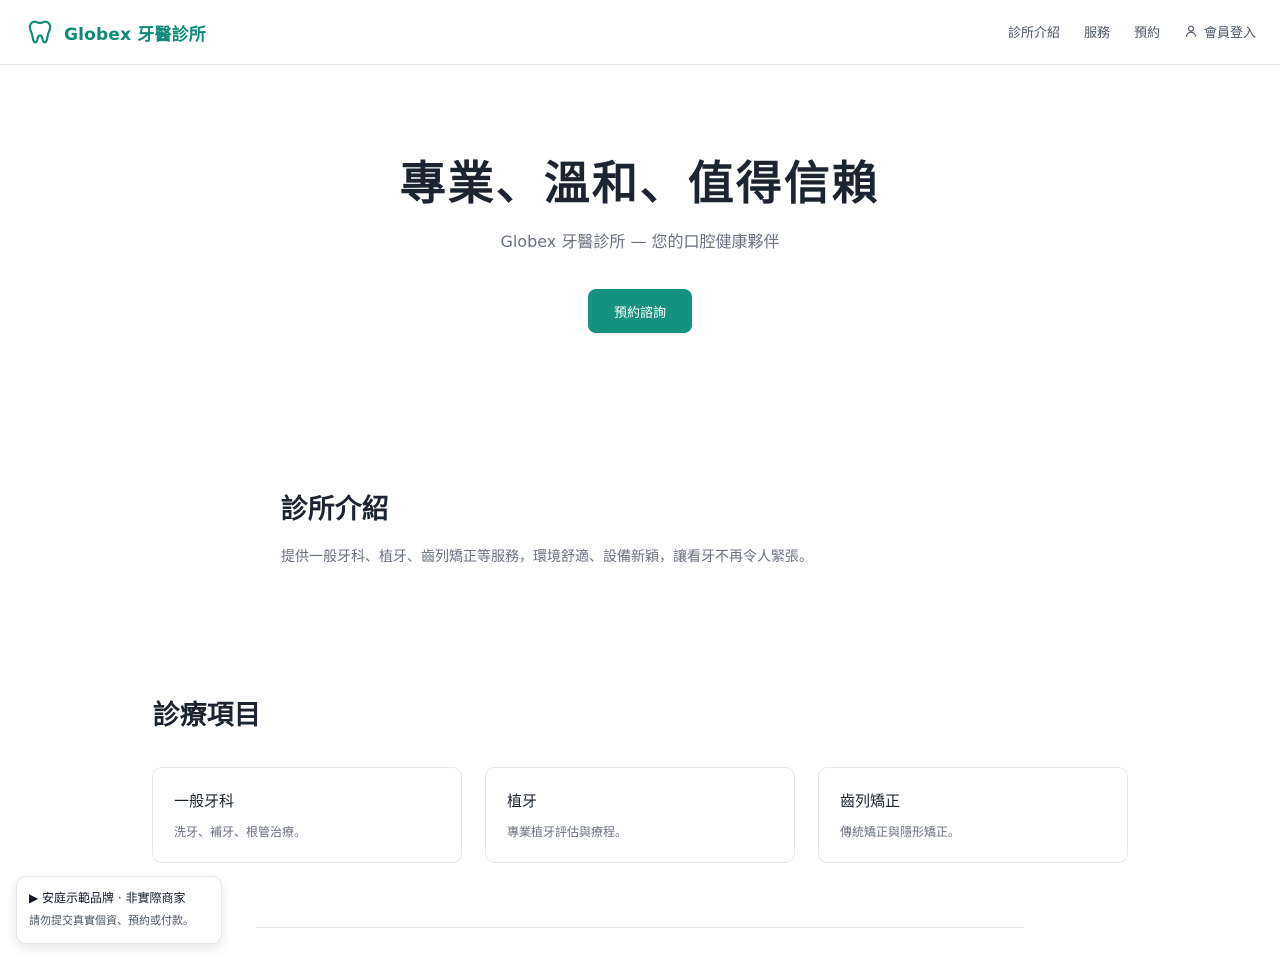 This screenshot has height=960, width=1280. Describe the element at coordinates (640, 32) in the screenshot. I see `site-header: Globex 牙醫診所 診所介紹 服務 預約 會員登入` at that location.